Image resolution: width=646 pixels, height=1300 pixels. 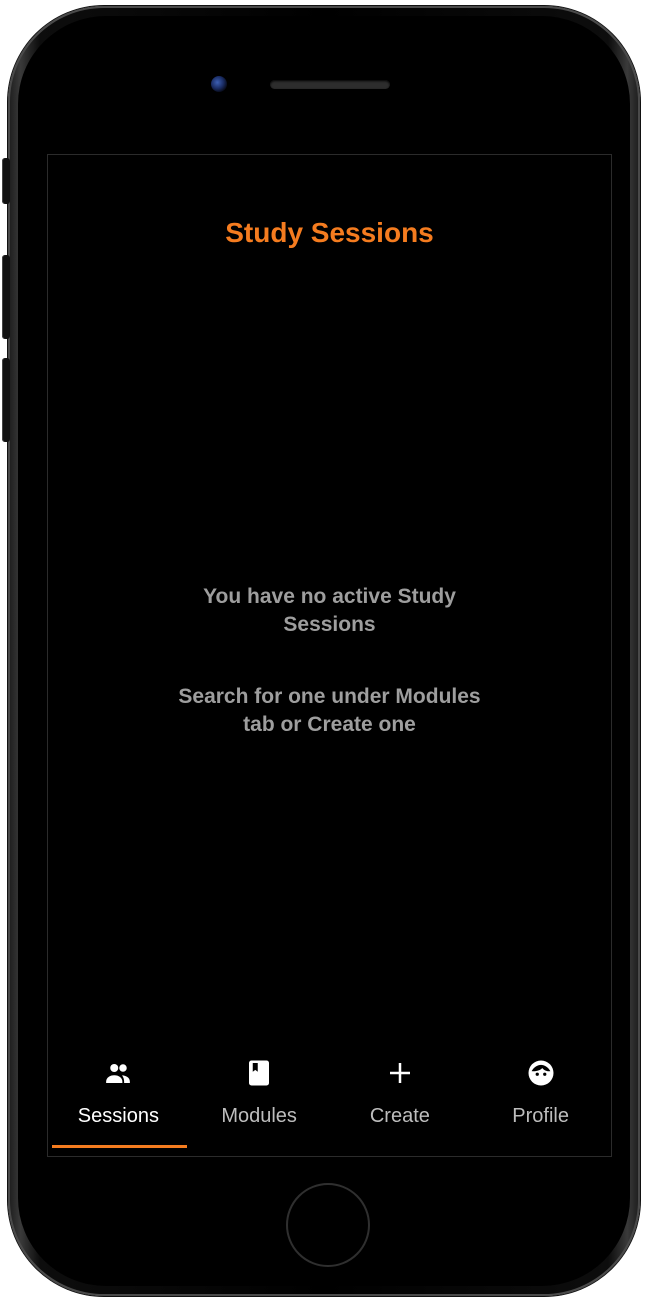 I want to click on front-camera, so click(x=219, y=84).